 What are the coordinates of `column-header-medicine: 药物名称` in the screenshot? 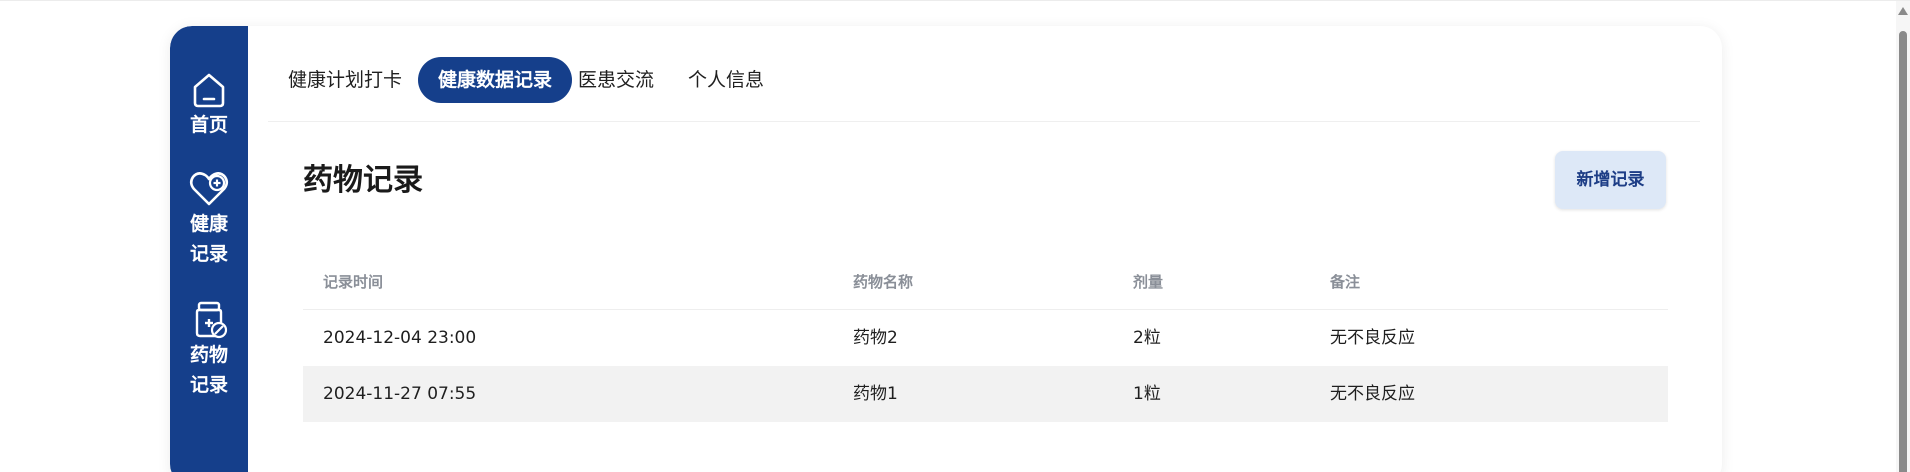 It's located at (883, 282).